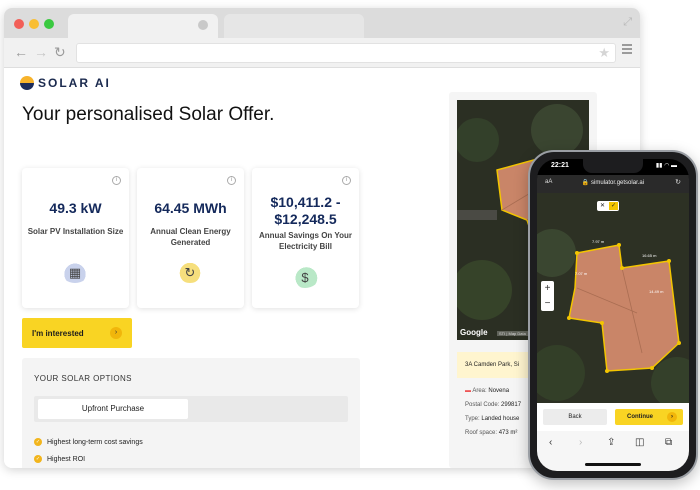  Describe the element at coordinates (74, 83) in the screenshot. I see `logo-text: SOLAR AI` at that location.